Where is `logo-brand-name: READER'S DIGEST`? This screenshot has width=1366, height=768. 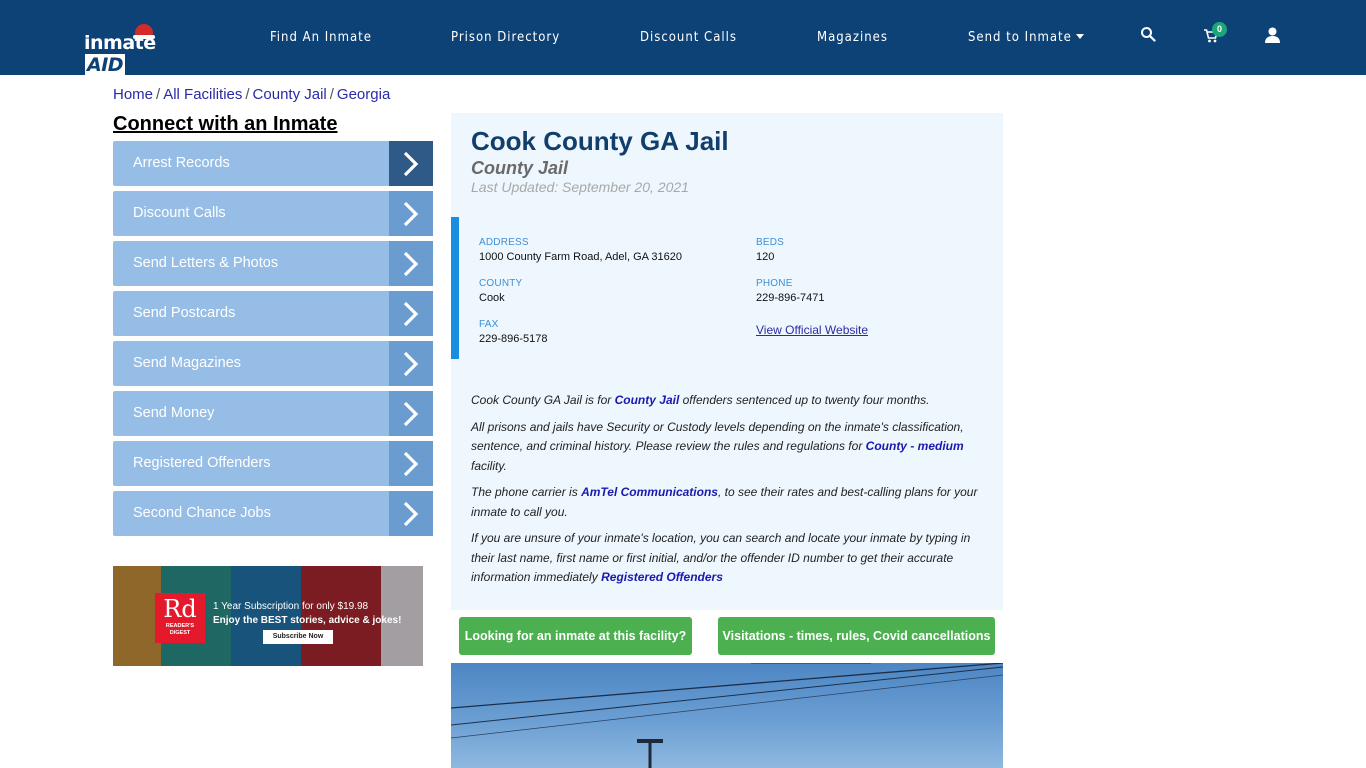 logo-brand-name: READER'S DIGEST is located at coordinates (180, 629).